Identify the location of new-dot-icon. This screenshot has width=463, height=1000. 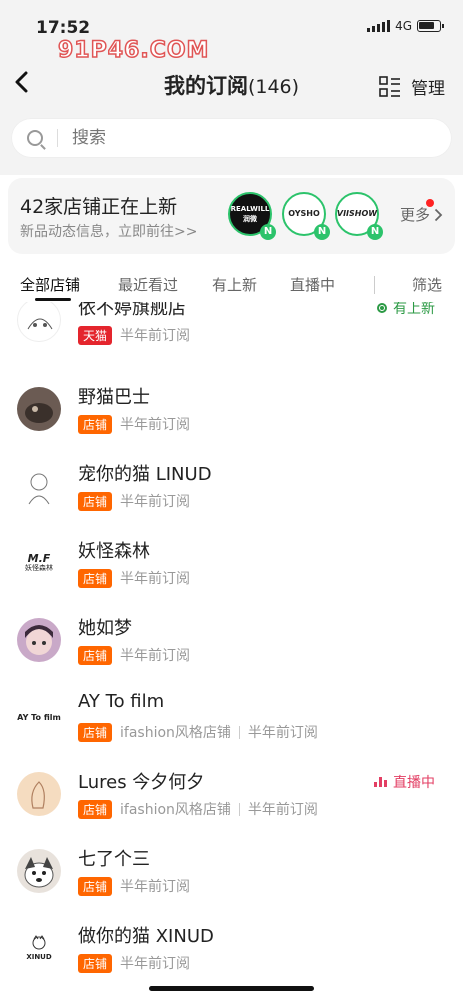
(382, 308).